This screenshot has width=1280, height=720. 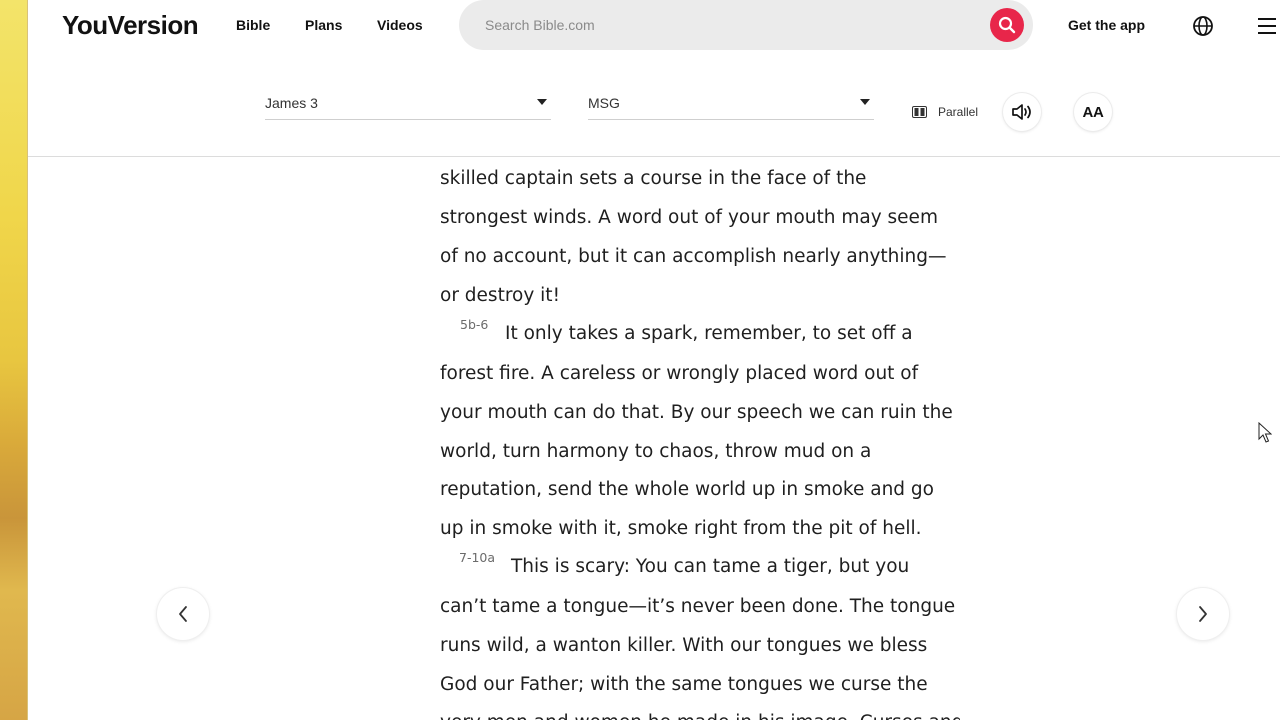 What do you see at coordinates (14, 360) in the screenshot?
I see `background-image-edge` at bounding box center [14, 360].